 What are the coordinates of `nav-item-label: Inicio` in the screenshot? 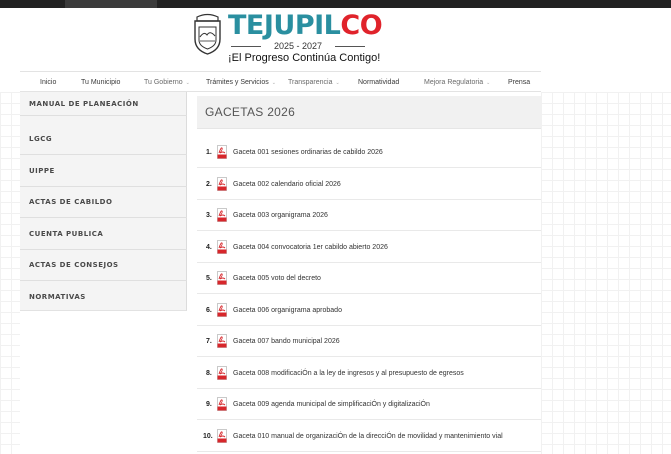 It's located at (48, 82).